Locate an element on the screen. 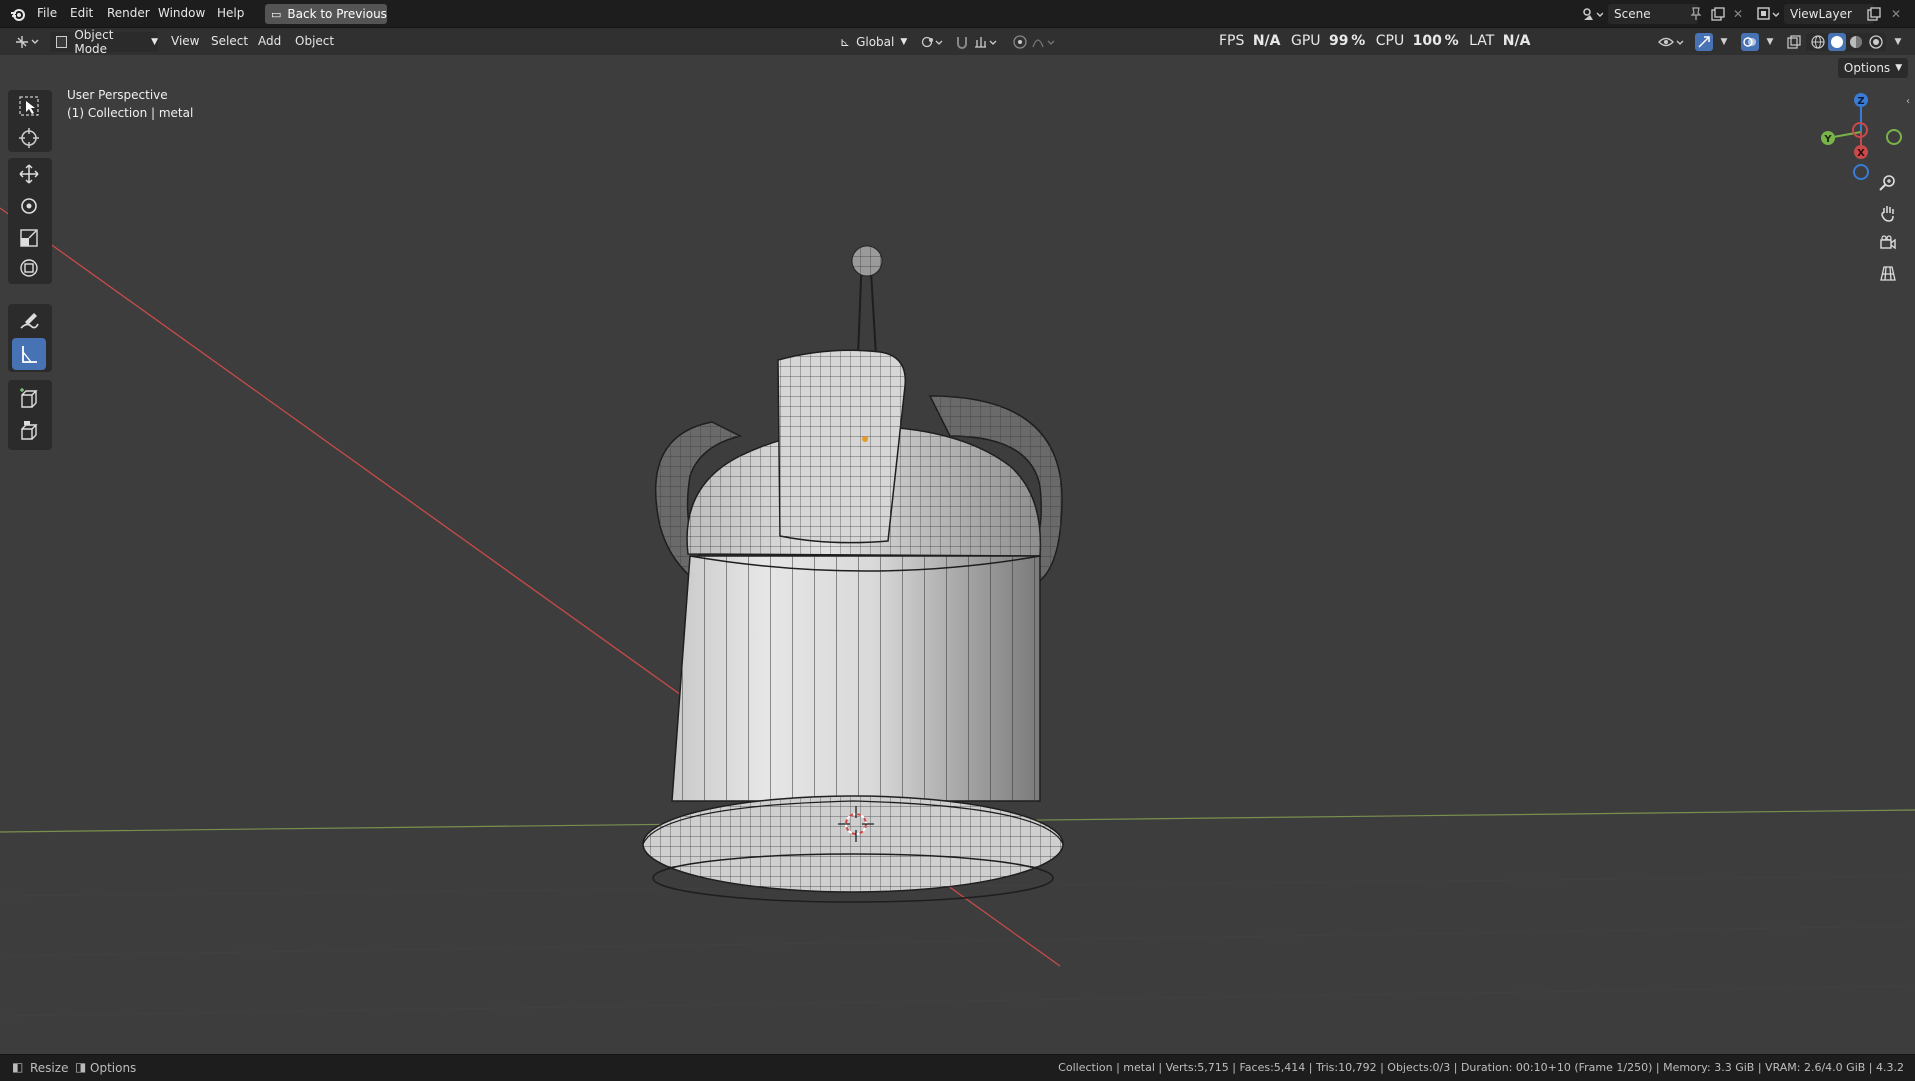 The height and width of the screenshot is (1081, 1915). menu-edit: Edit is located at coordinates (81, 13).